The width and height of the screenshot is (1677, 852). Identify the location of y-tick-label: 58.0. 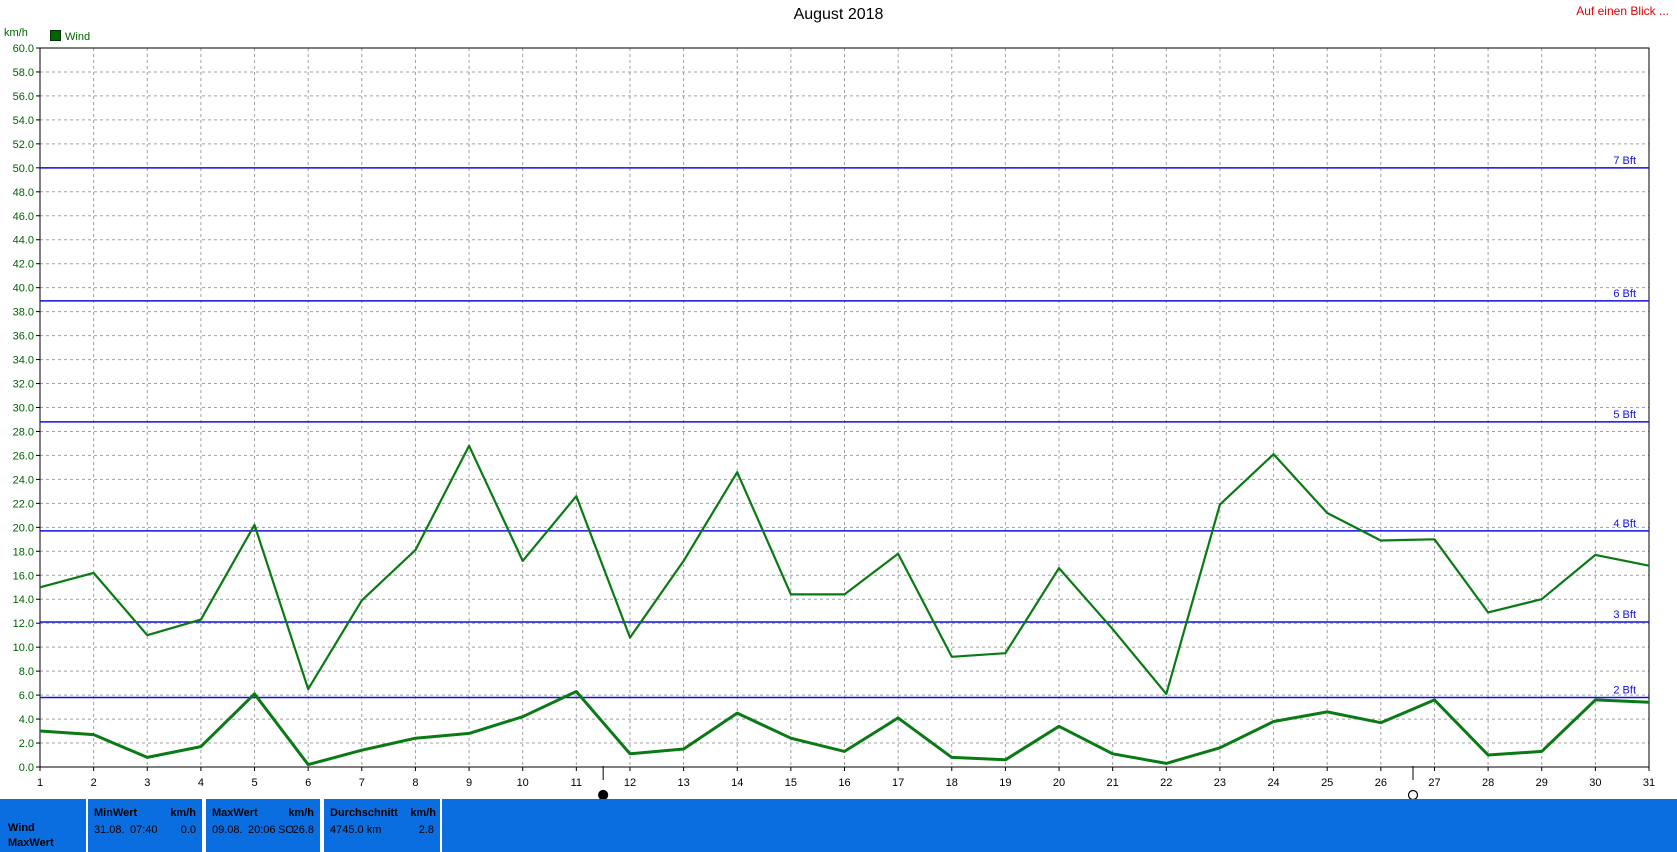
(23, 73).